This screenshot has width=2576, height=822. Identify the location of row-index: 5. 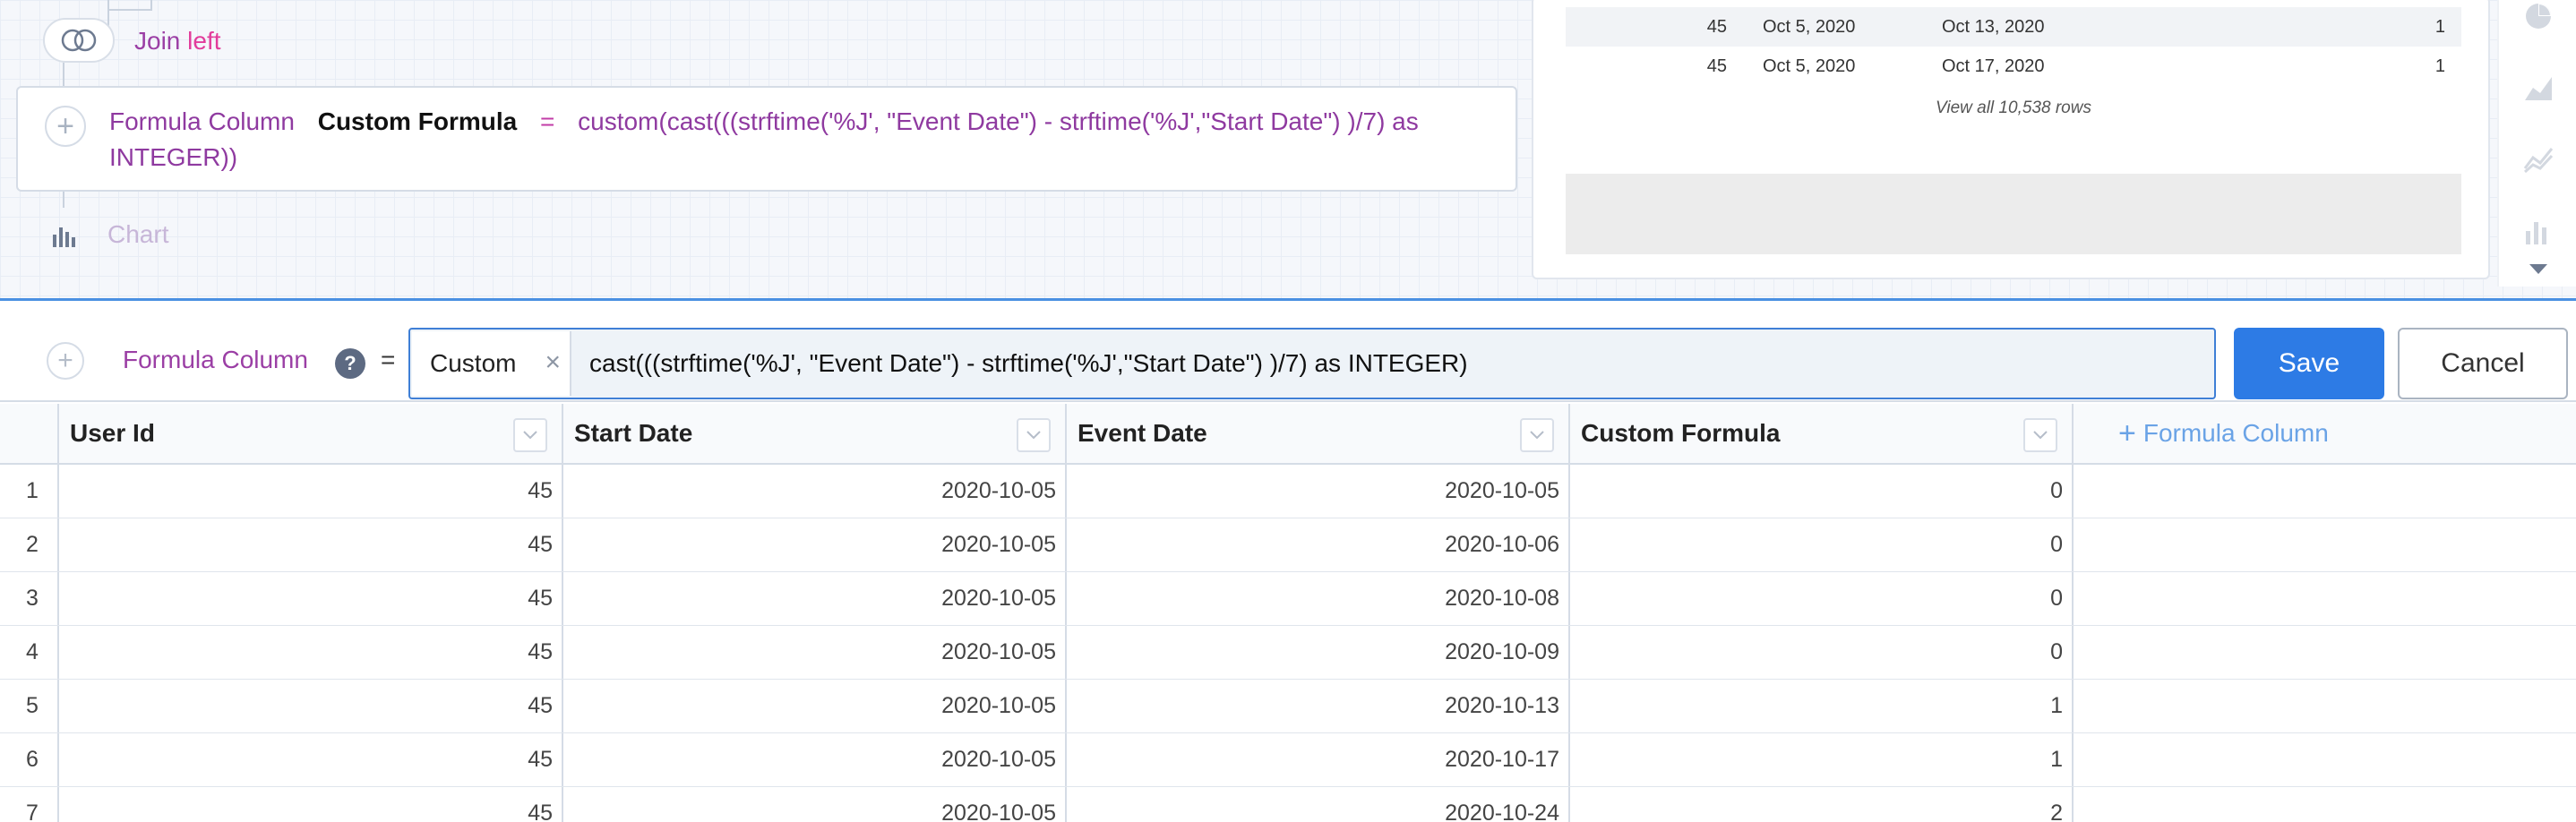
(29, 706).